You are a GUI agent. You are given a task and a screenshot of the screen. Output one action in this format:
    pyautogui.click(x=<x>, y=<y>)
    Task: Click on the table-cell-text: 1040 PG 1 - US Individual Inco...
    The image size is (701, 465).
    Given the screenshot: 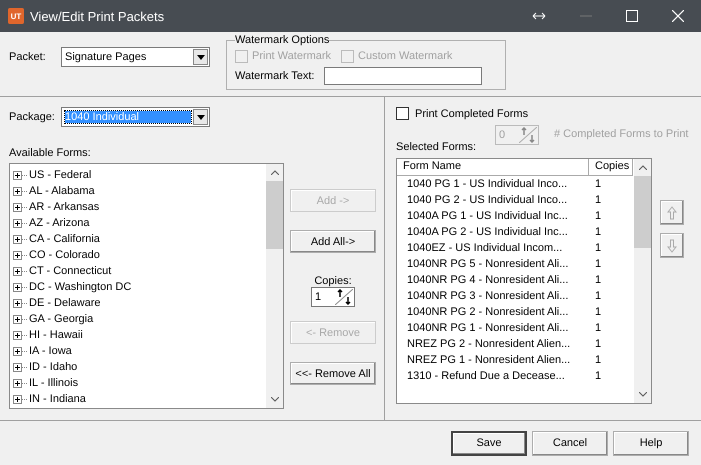 What is the action you would take?
    pyautogui.click(x=487, y=184)
    